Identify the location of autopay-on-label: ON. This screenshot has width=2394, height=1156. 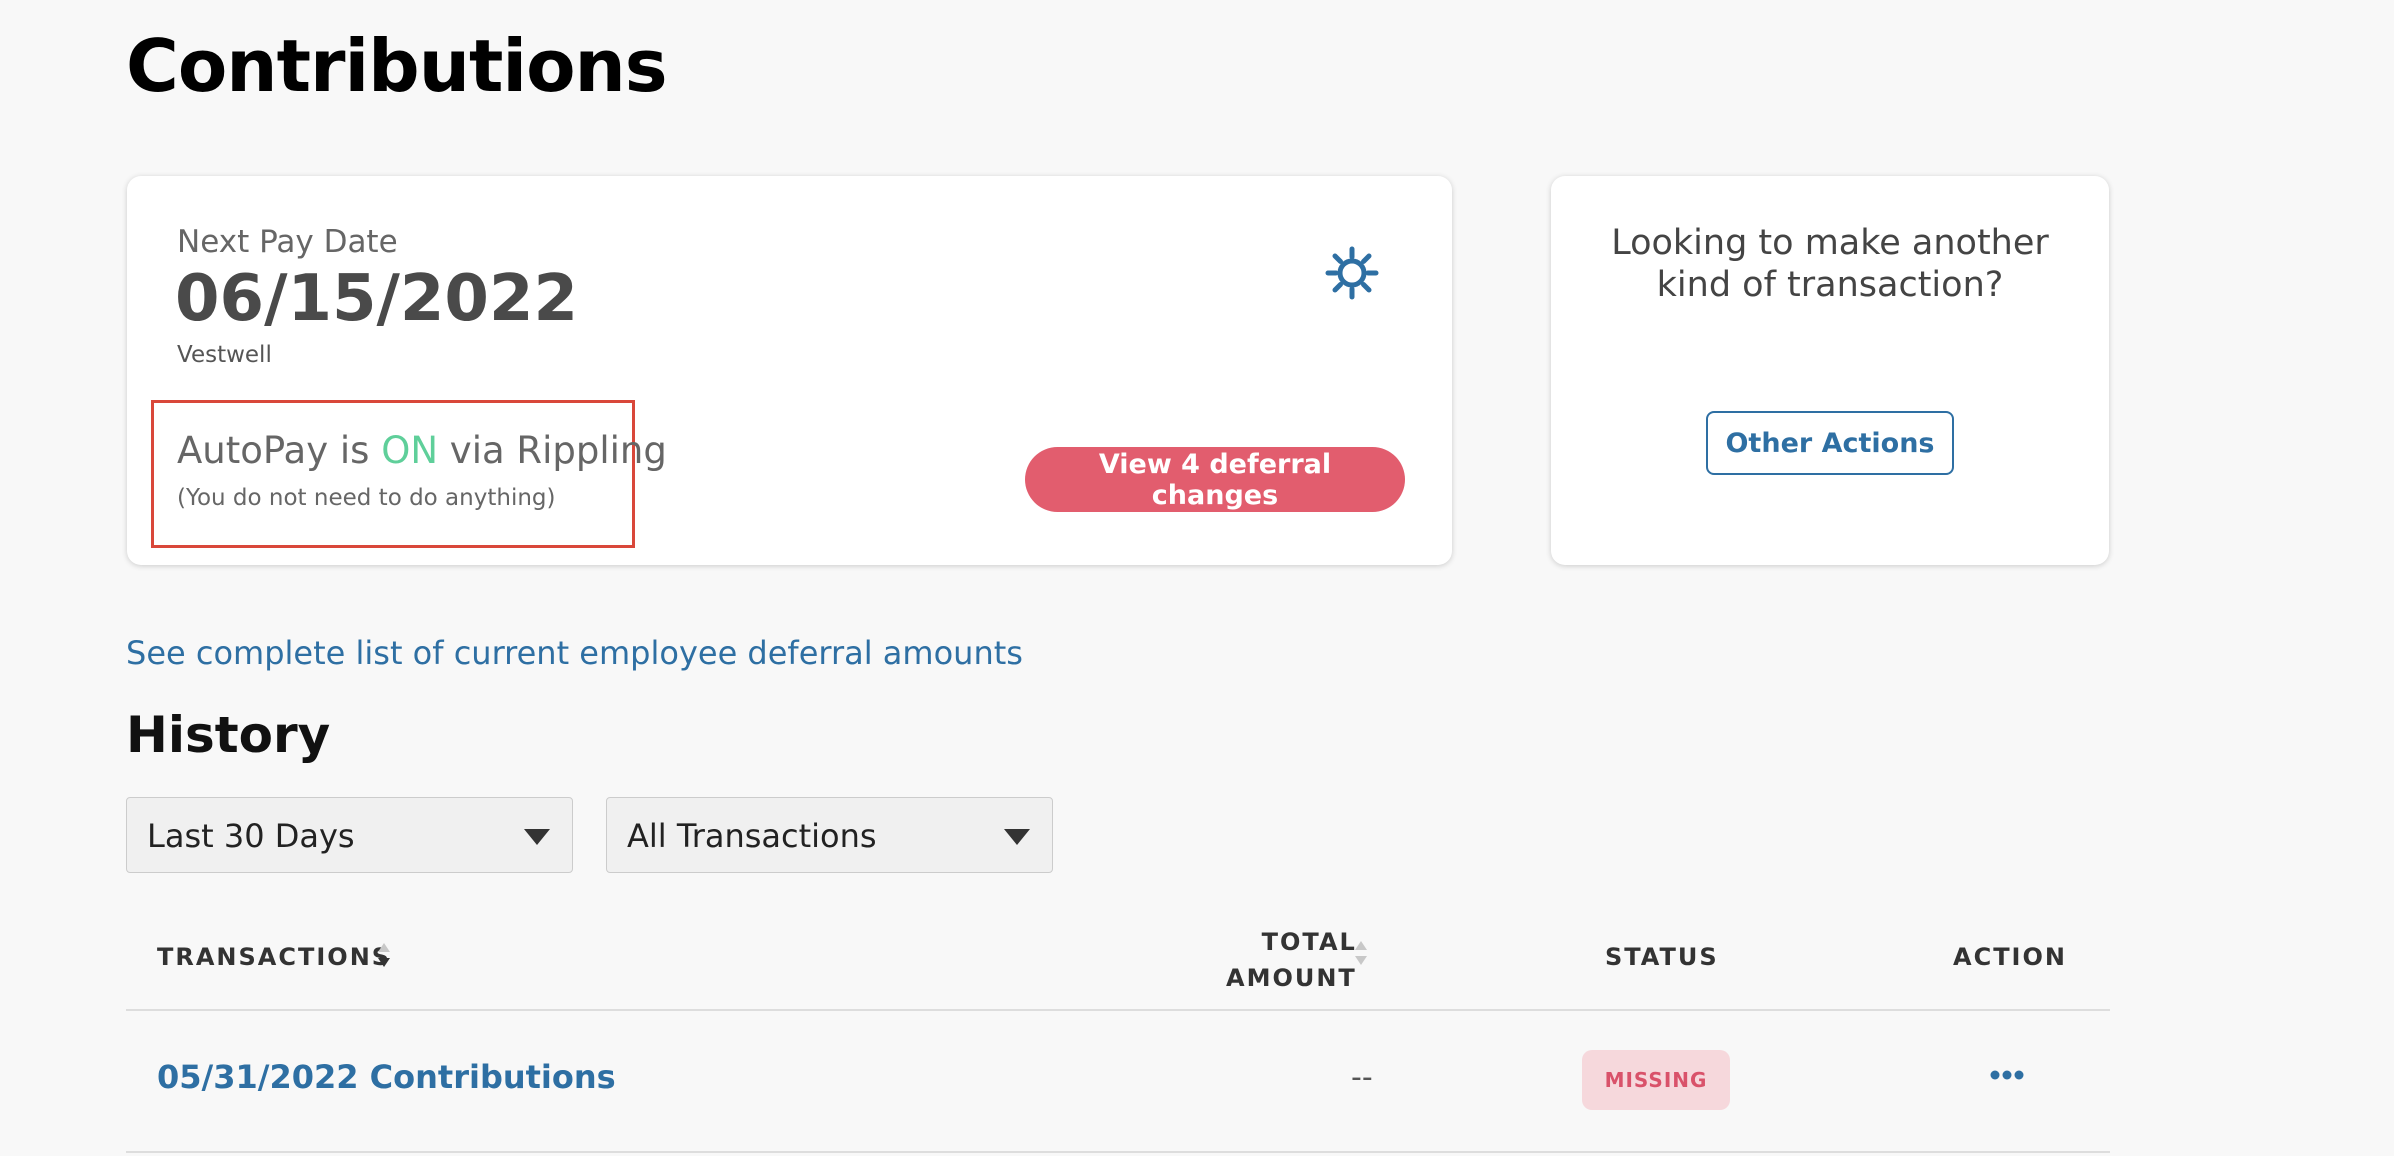
(410, 450).